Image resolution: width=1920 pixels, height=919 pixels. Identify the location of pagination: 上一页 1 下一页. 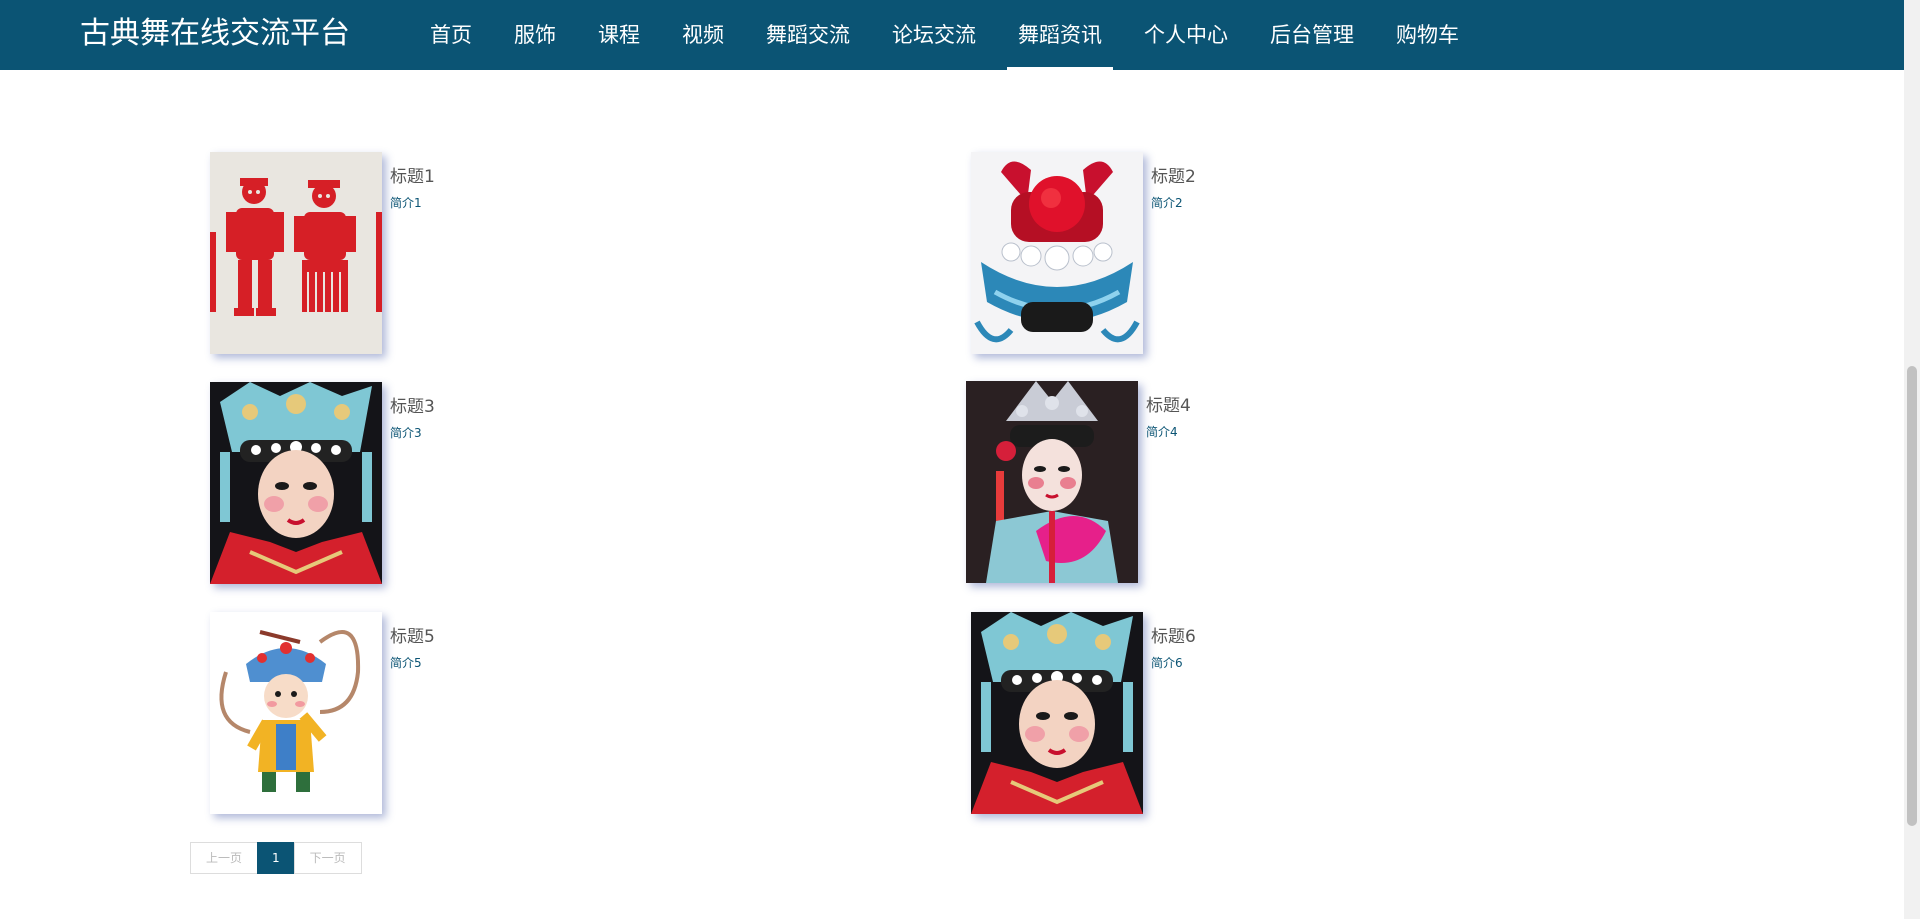
(276, 858).